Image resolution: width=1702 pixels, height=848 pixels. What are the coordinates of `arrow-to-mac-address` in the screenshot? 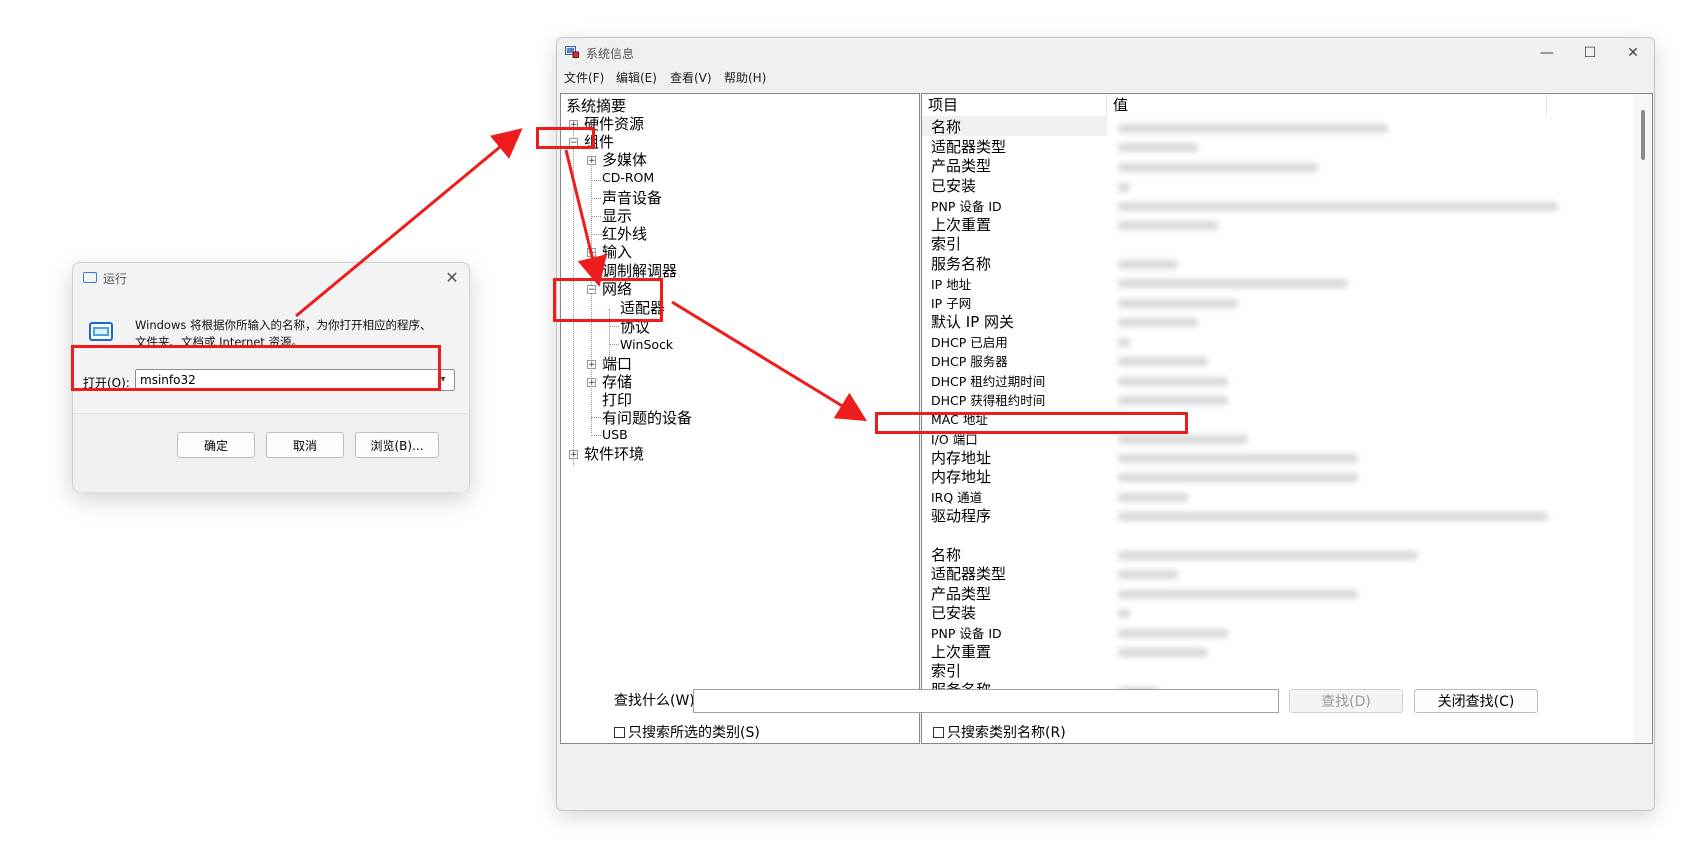 It's located at (769, 361).